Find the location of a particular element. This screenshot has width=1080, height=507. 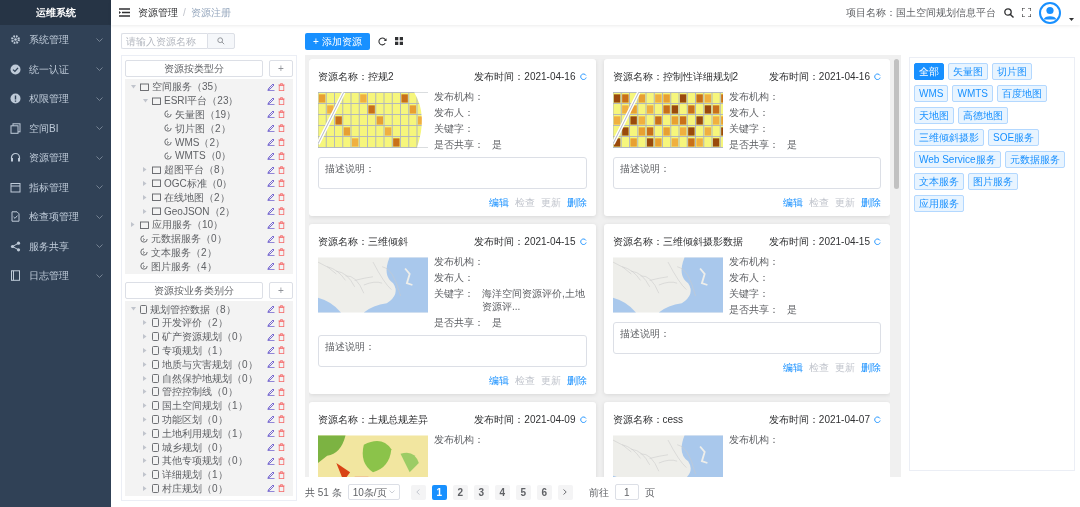

tree-node: 图片服务（4） is located at coordinates (209, 266).